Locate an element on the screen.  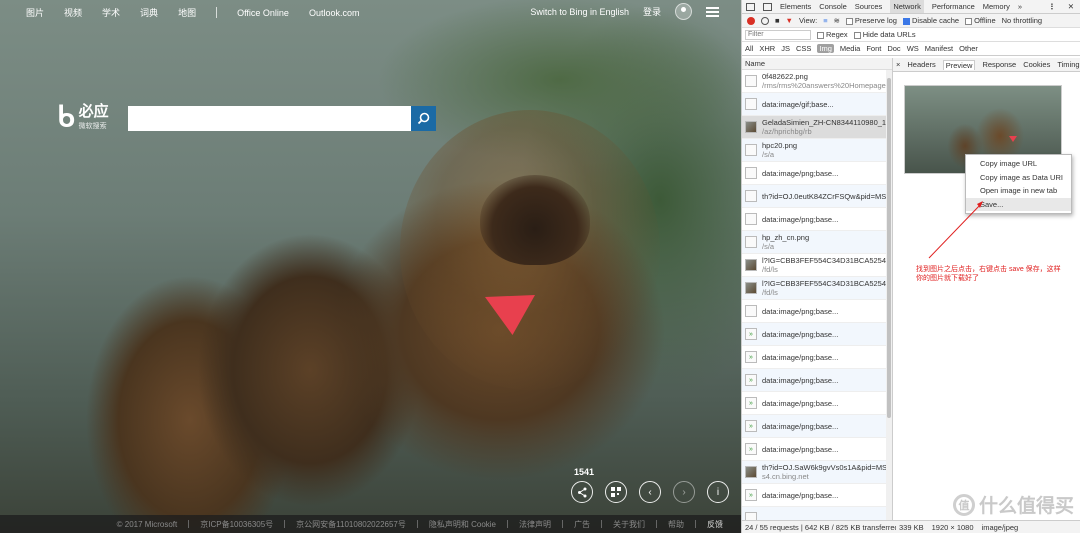
type-doc: Doc is located at coordinates (893, 48).